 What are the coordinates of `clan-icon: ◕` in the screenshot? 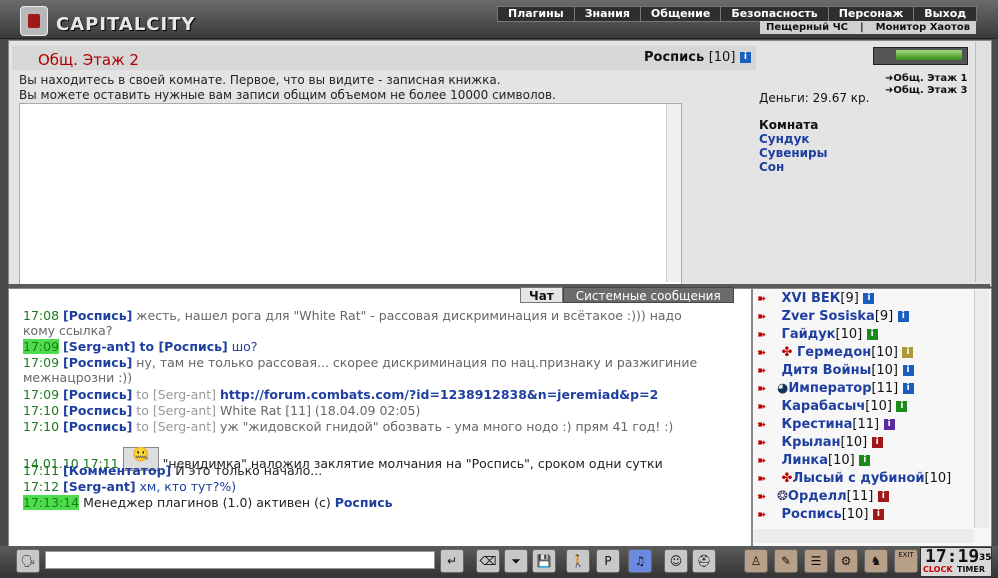 It's located at (783, 388).